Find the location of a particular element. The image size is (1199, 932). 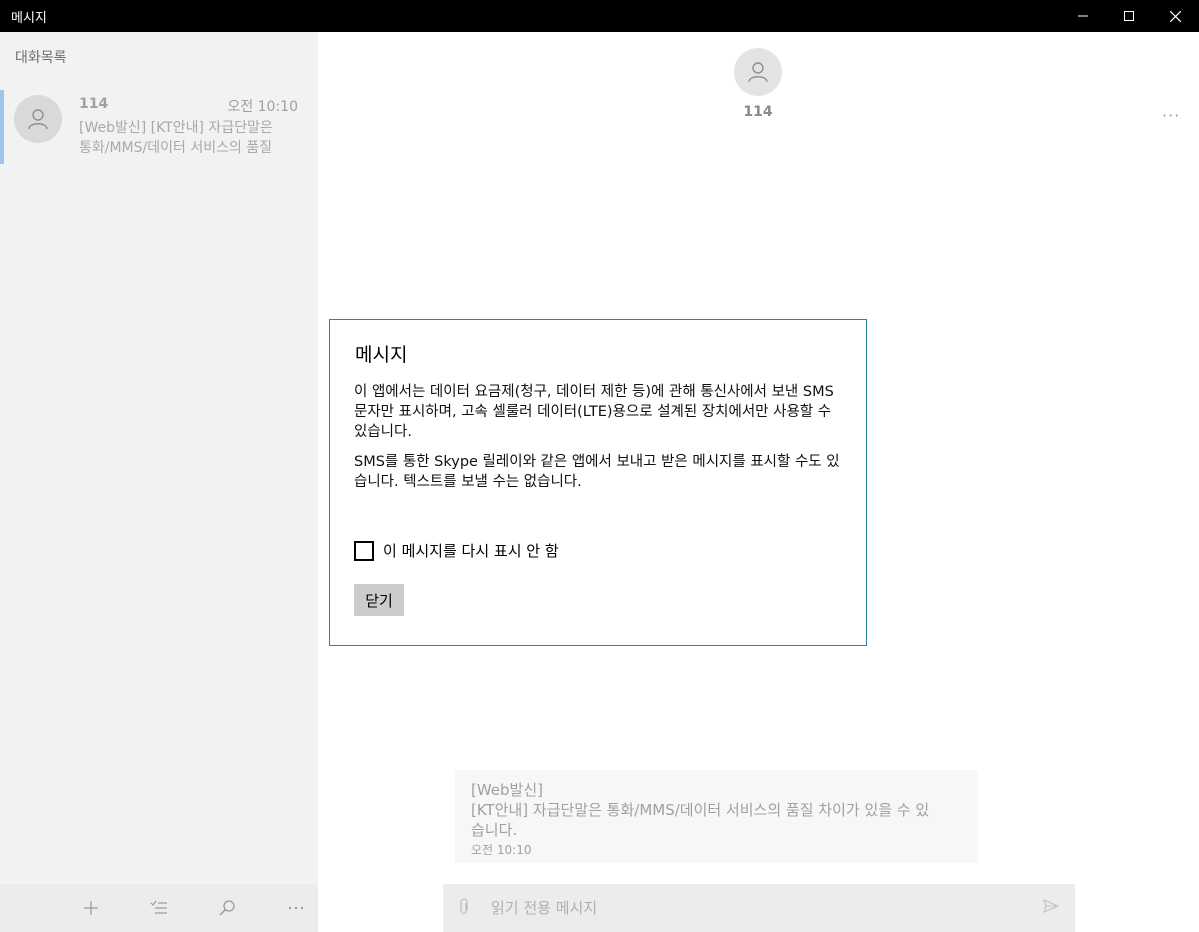

close-icon is located at coordinates (1175, 16).